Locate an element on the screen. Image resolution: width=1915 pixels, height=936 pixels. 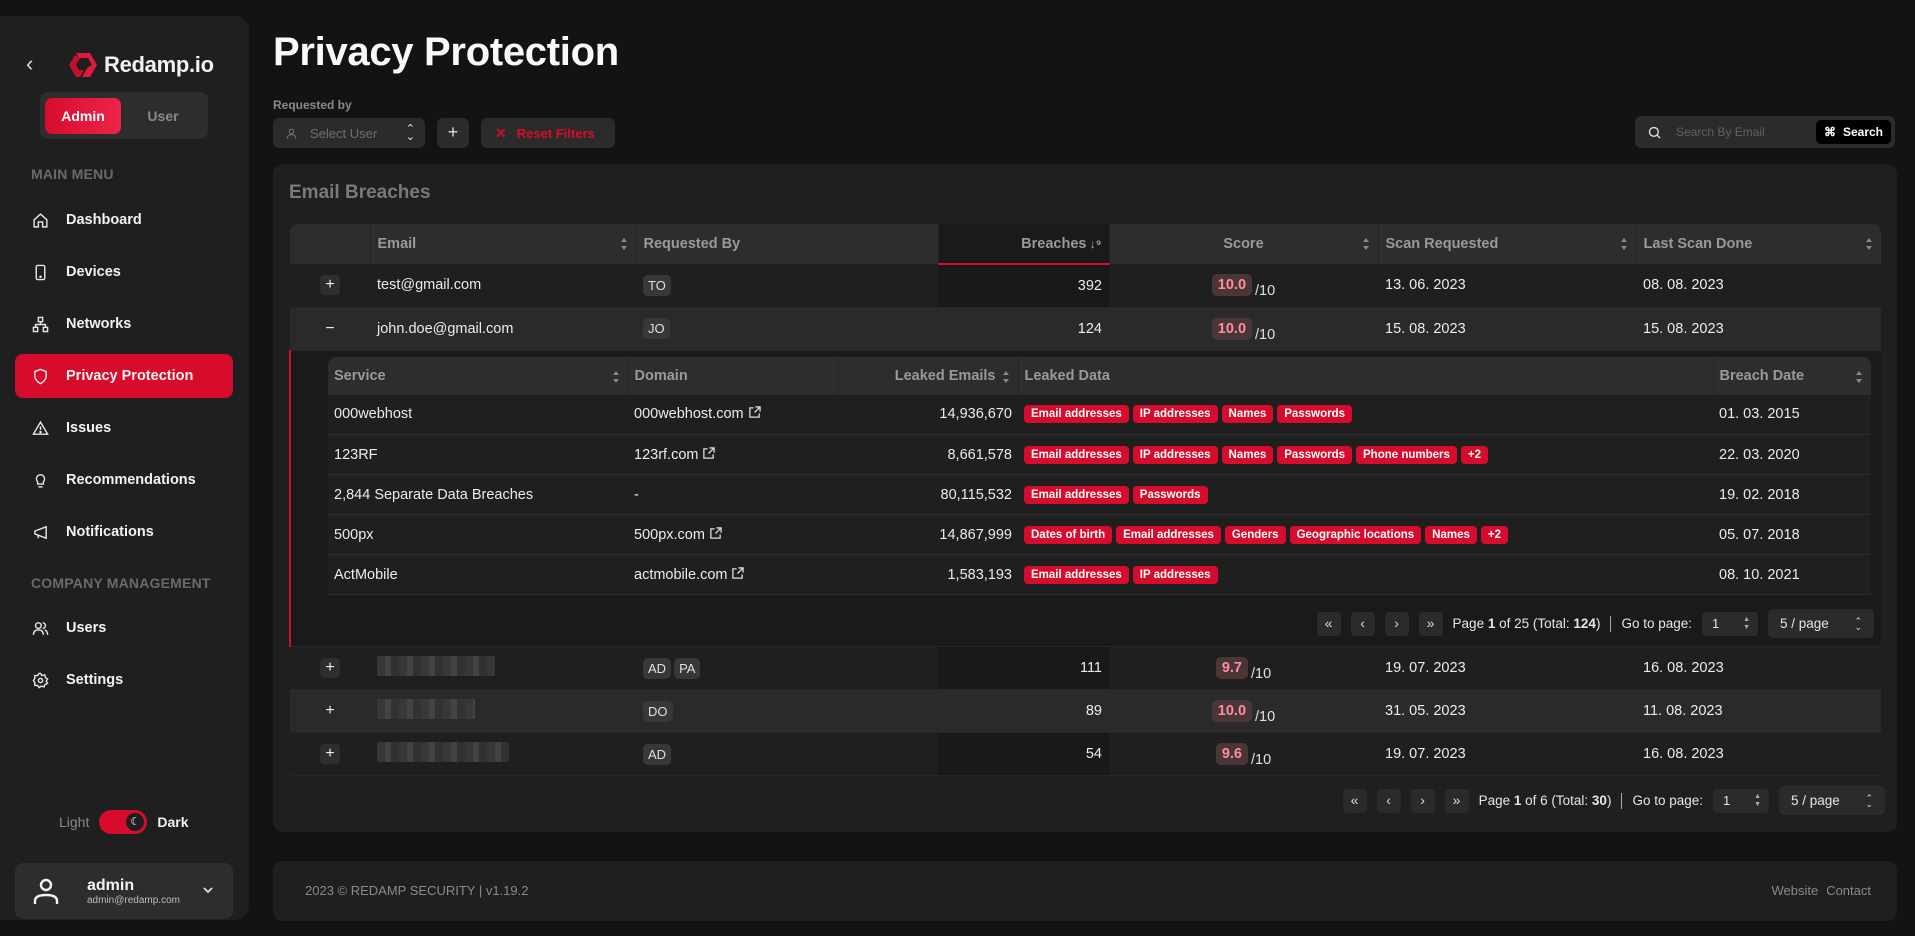
leaked-data-tag: IP addresses is located at coordinates (1175, 454).